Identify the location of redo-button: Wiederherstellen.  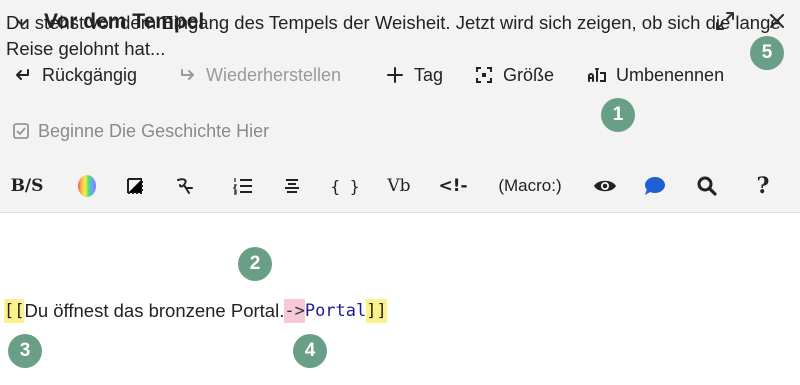
(258, 75).